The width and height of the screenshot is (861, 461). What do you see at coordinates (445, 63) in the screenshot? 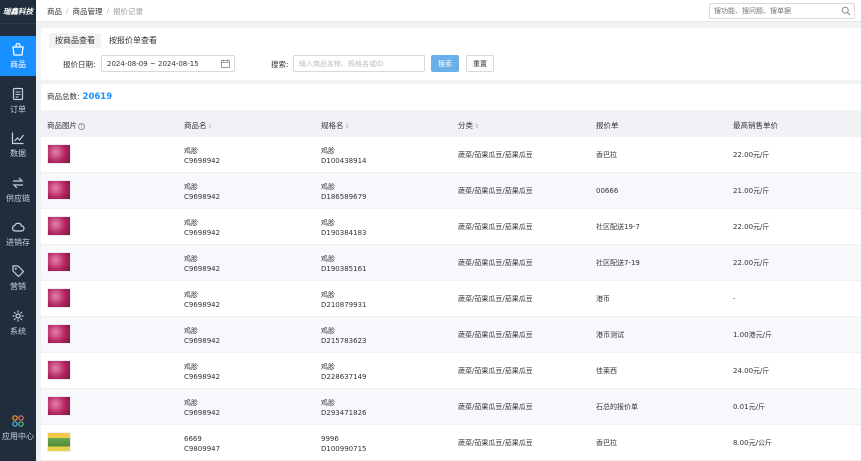
I see `search-button: 搜索` at bounding box center [445, 63].